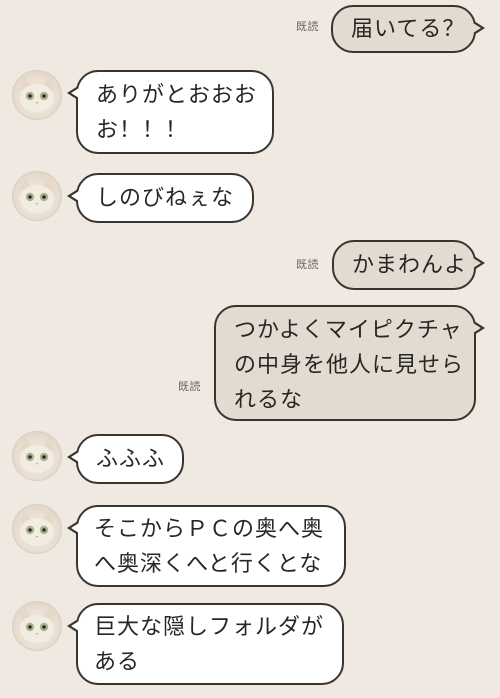  Describe the element at coordinates (269, 400) in the screenshot. I see `message-text-line: れるな` at that location.